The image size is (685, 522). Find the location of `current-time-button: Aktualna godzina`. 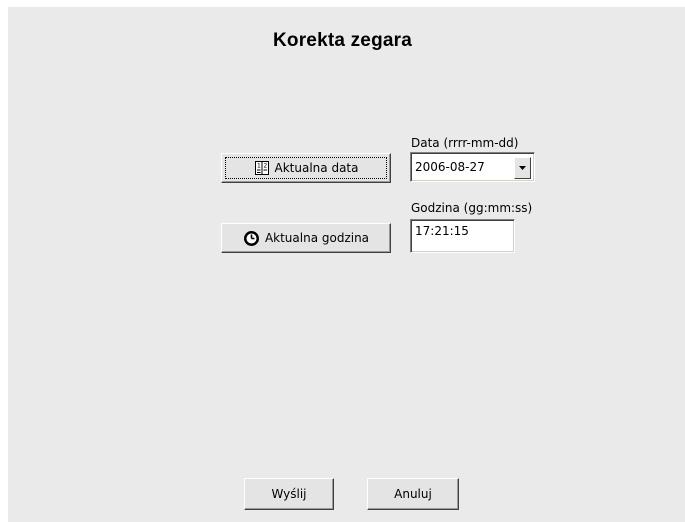

current-time-button: Aktualna godzina is located at coordinates (306, 238).